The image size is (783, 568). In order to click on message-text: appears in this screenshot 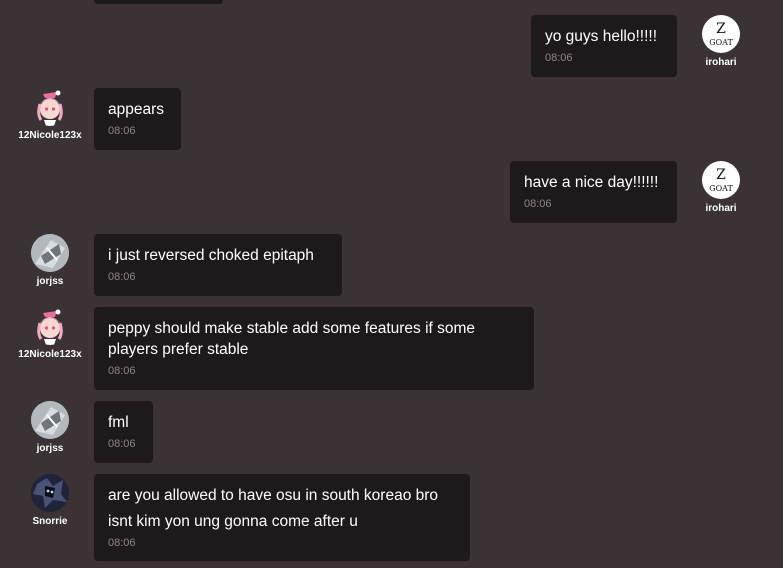, I will do `click(136, 109)`.